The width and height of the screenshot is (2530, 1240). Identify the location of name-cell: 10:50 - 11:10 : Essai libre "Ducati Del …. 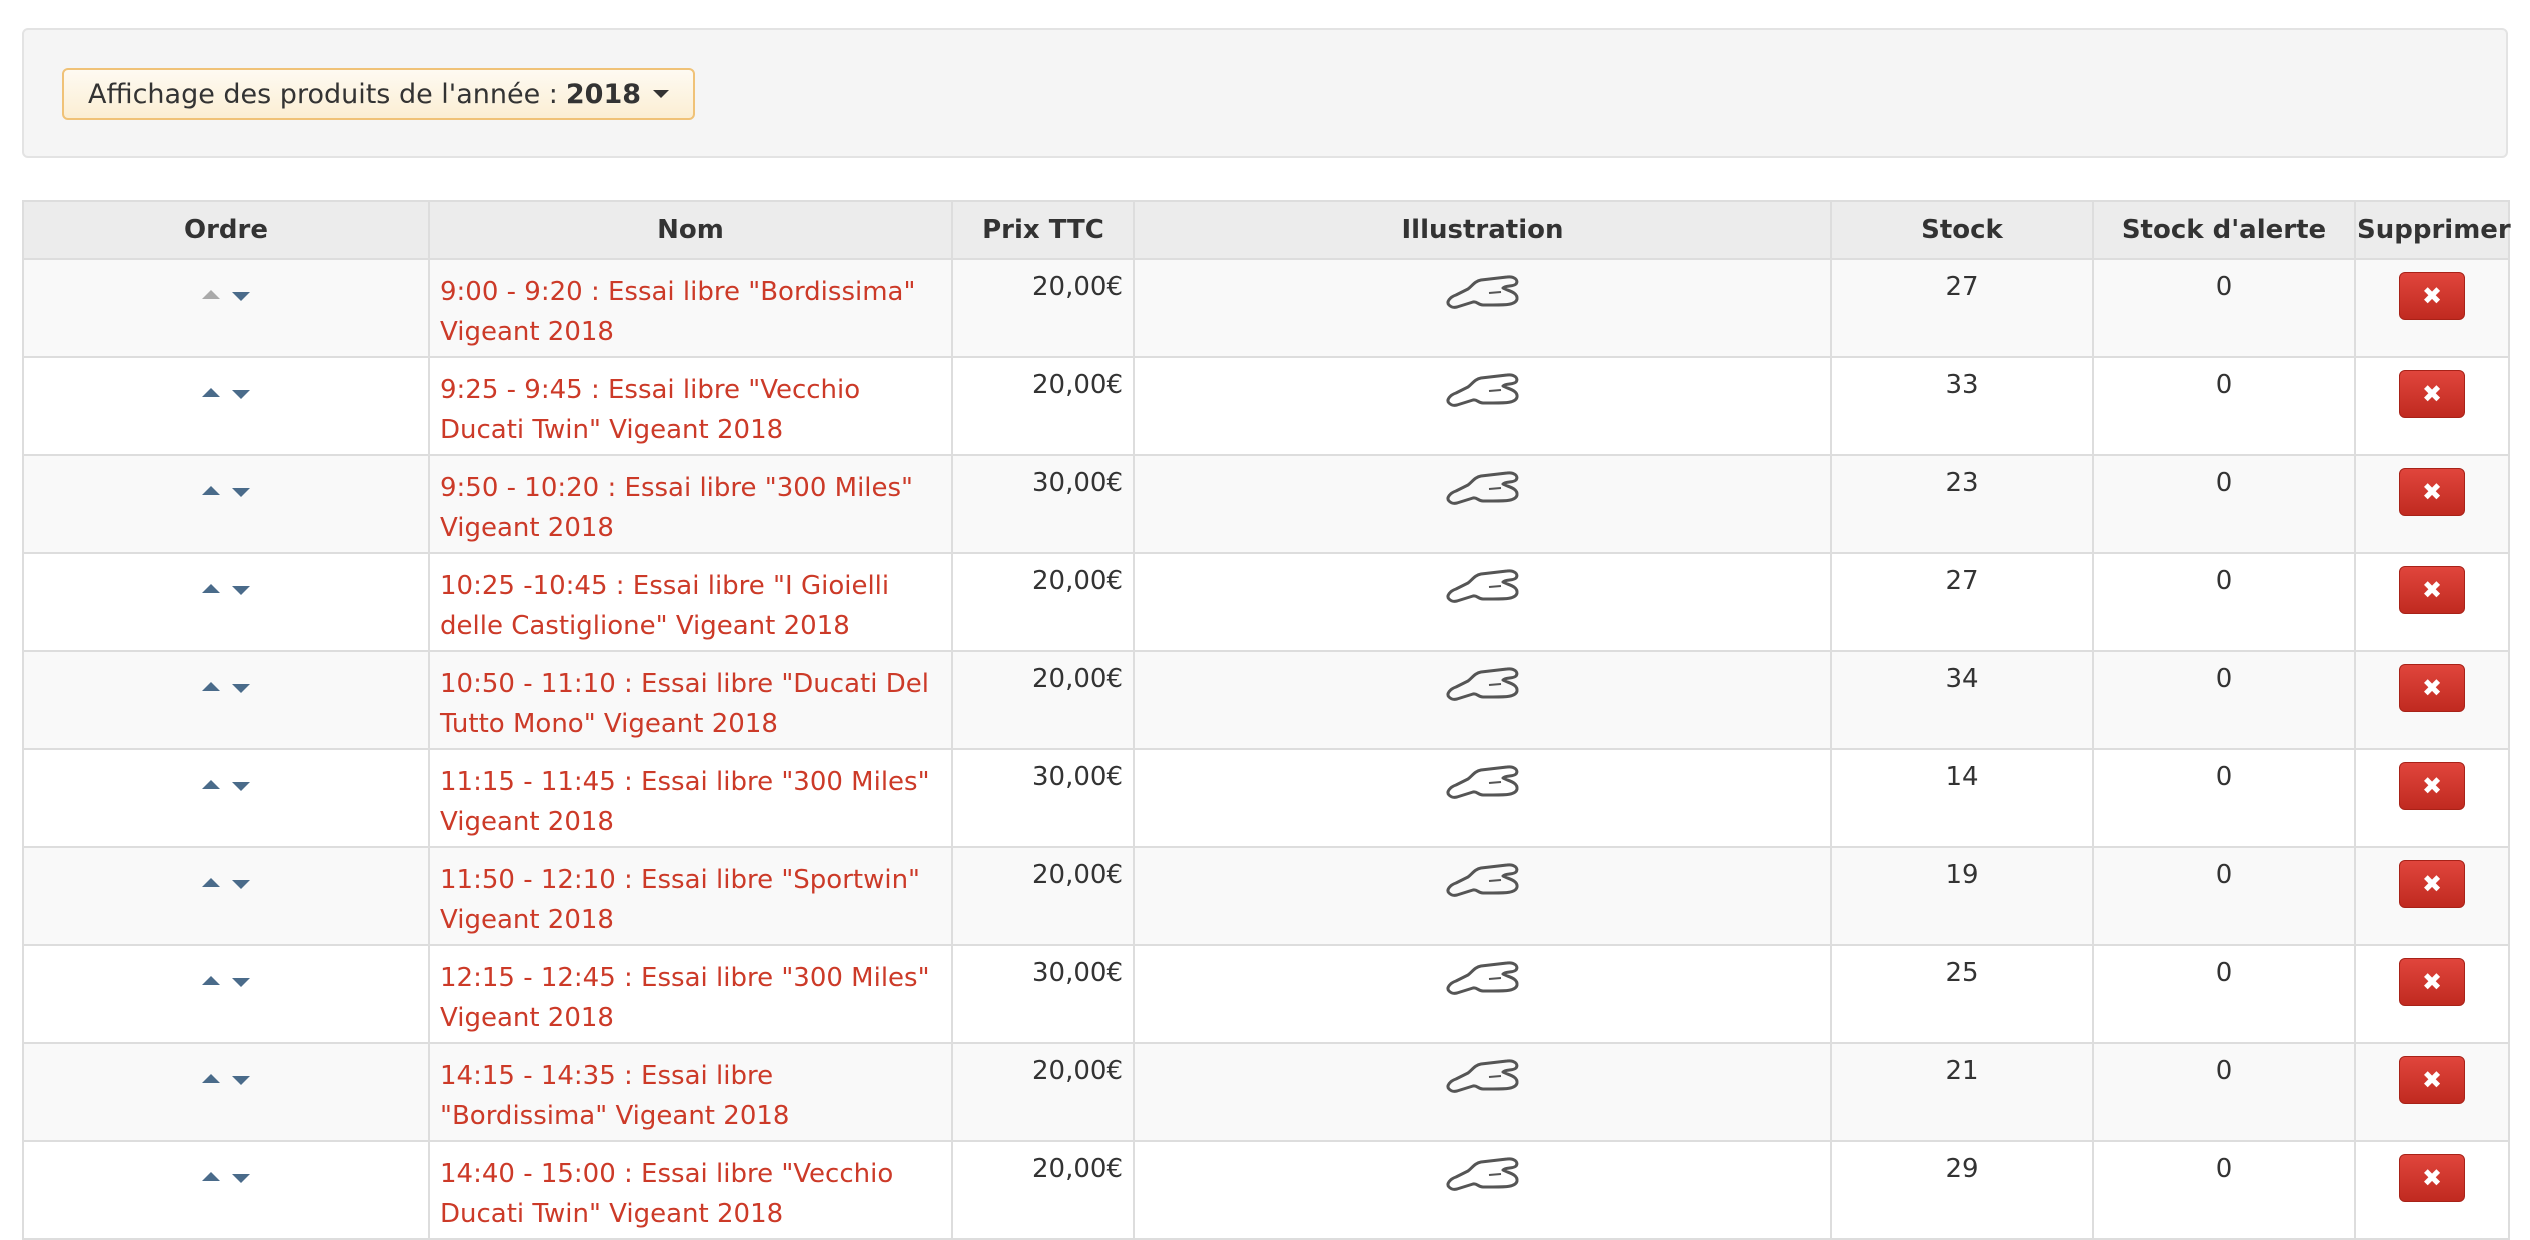
(690, 700).